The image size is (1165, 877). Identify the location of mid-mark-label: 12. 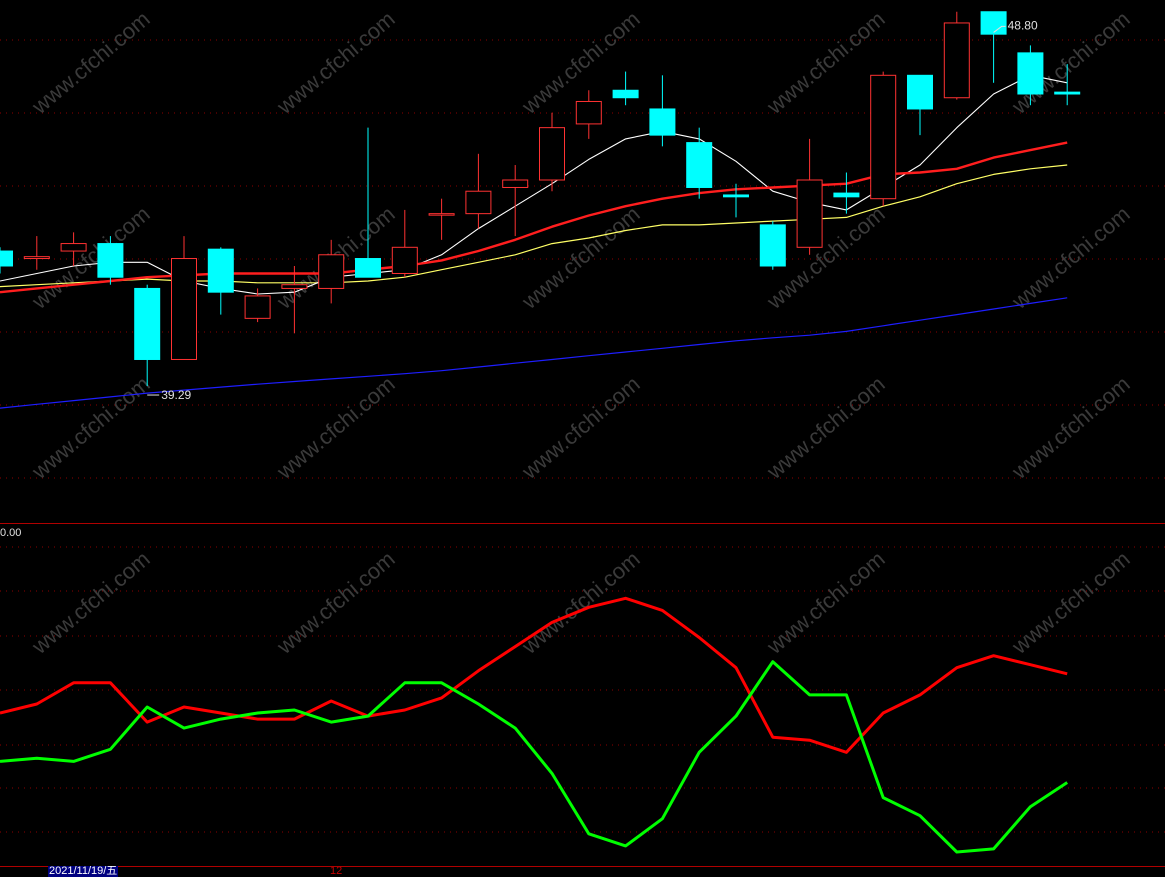
(336, 871).